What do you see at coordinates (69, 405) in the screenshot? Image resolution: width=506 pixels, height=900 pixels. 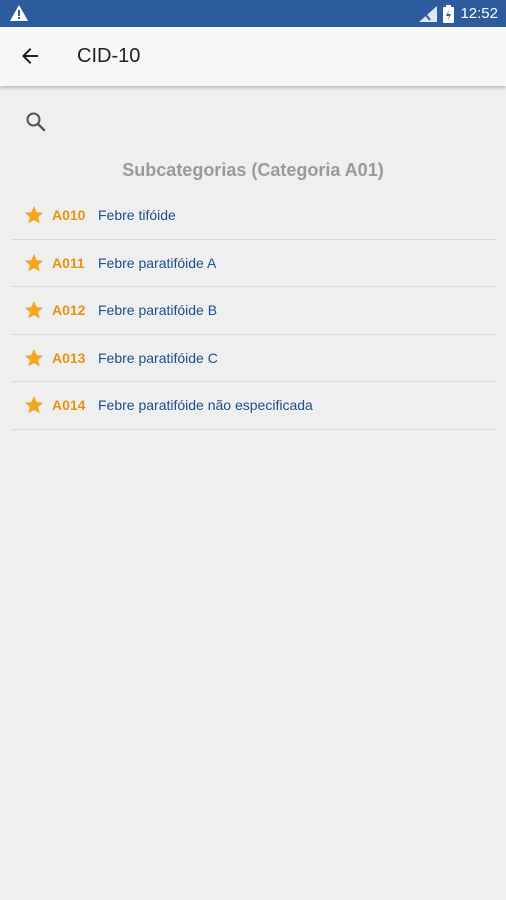 I see `item-code: A014` at bounding box center [69, 405].